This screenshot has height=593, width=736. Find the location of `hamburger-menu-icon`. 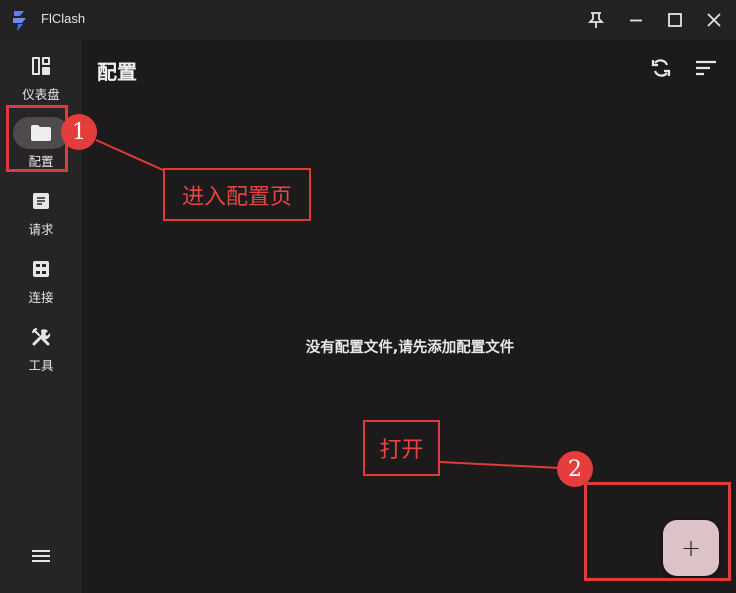

hamburger-menu-icon is located at coordinates (41, 556).